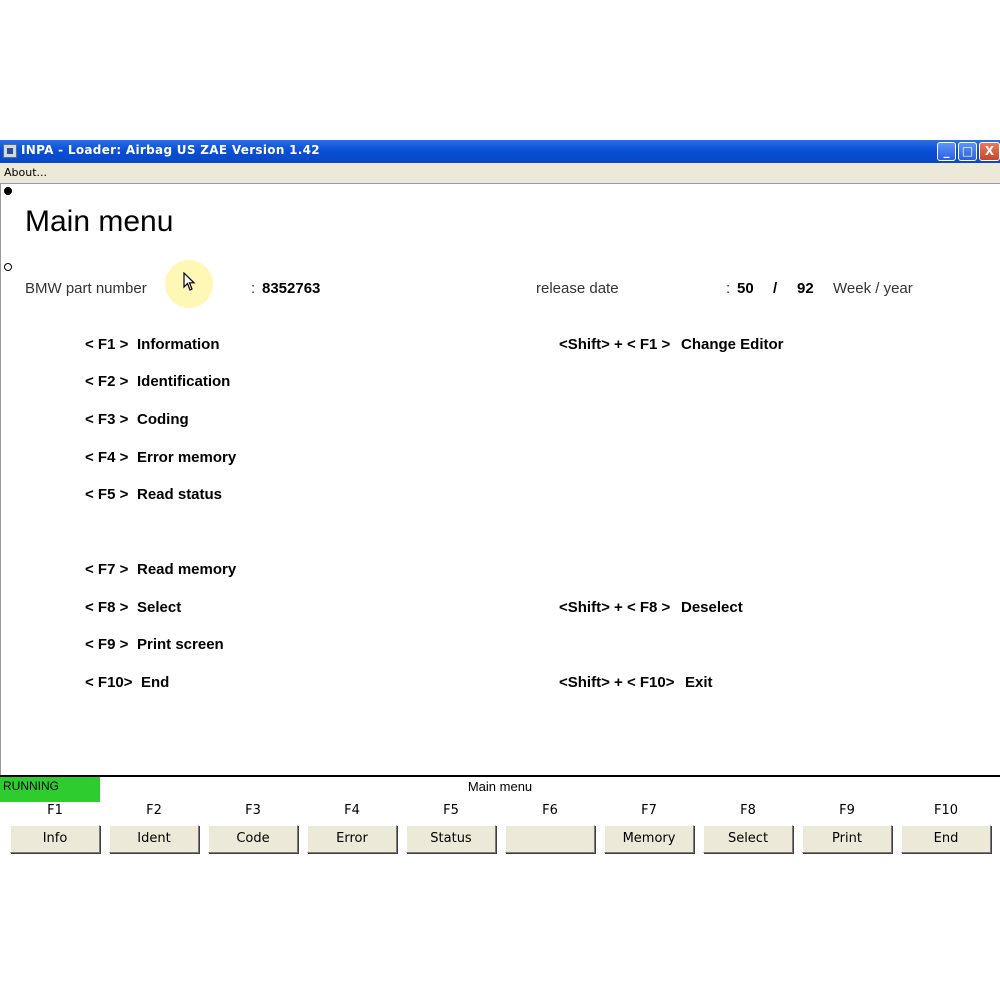 The image size is (1000, 1000). I want to click on end-button: End, so click(946, 839).